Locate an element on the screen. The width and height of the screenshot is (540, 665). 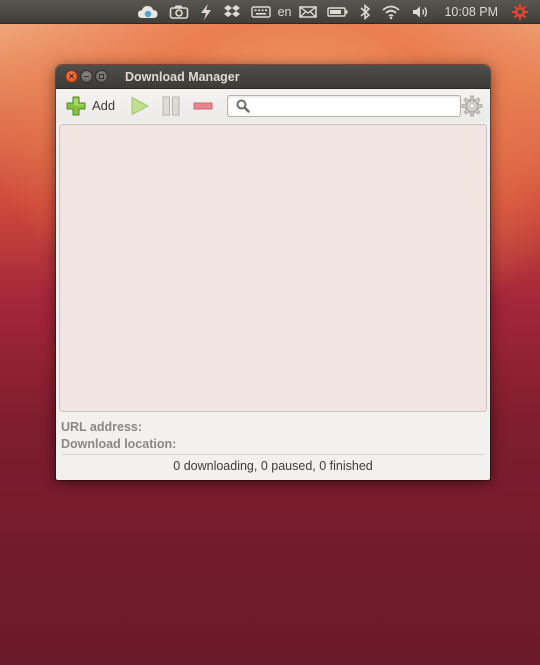
download-info: URL address: Download location: is located at coordinates (271, 436).